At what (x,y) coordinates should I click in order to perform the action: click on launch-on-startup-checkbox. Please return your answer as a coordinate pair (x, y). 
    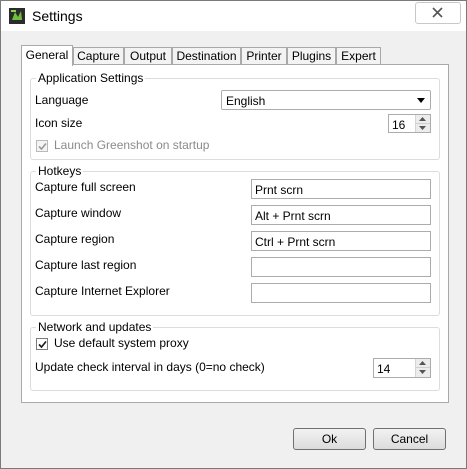
    Looking at the image, I should click on (42, 146).